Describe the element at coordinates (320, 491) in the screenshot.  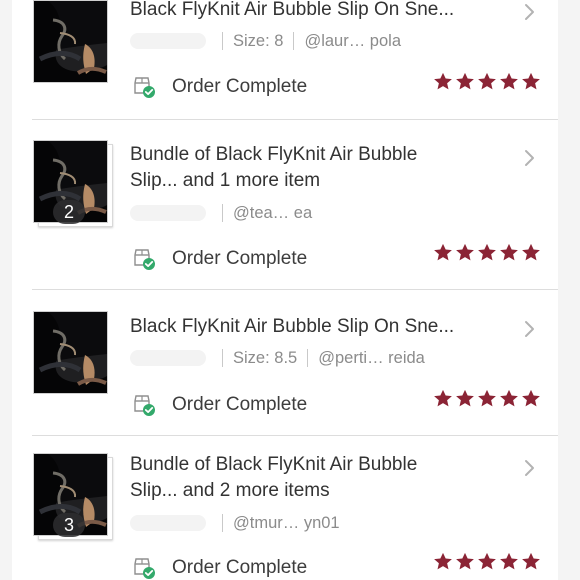
I see `order-title-line-2: Slip... and 2 more items` at that location.